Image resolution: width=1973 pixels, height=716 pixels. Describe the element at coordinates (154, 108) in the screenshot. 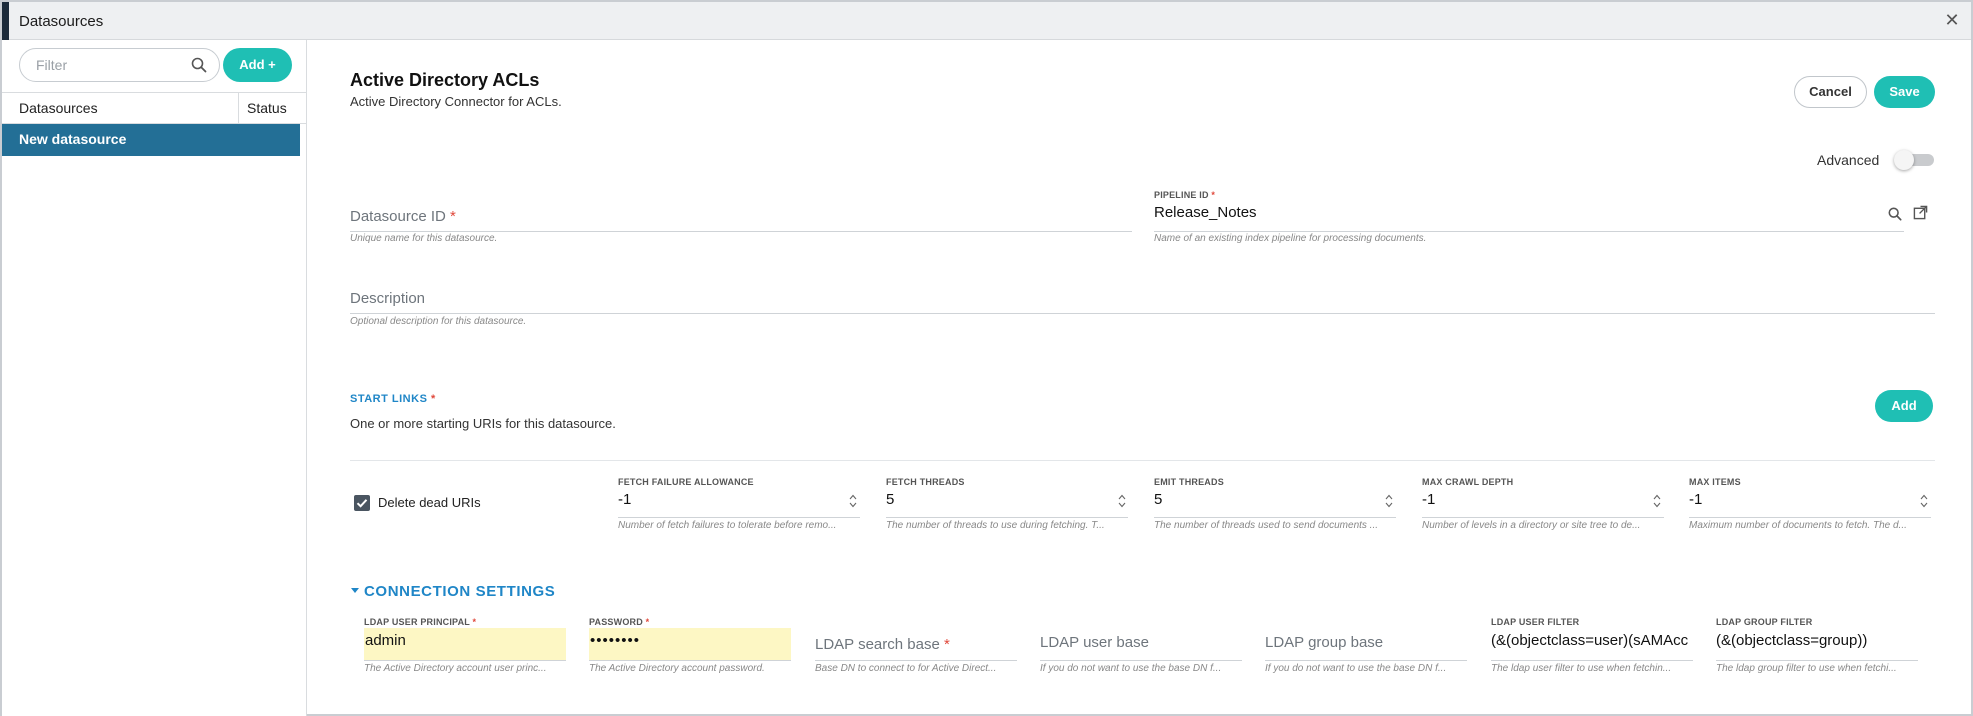

I see `sidebar-table-header: Datasources Status` at that location.